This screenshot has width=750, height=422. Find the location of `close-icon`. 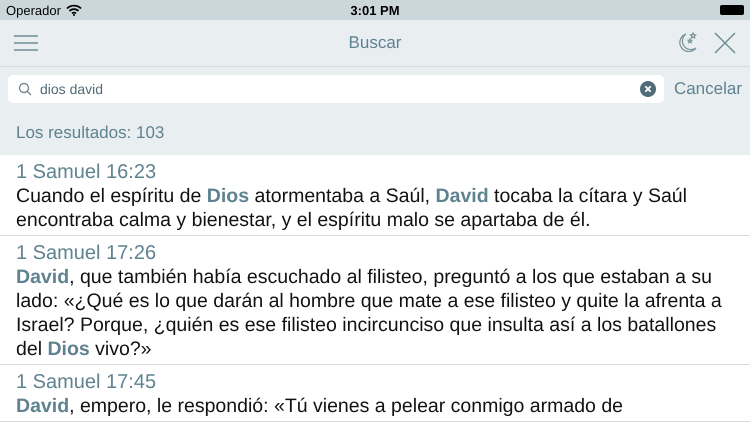

close-icon is located at coordinates (725, 43).